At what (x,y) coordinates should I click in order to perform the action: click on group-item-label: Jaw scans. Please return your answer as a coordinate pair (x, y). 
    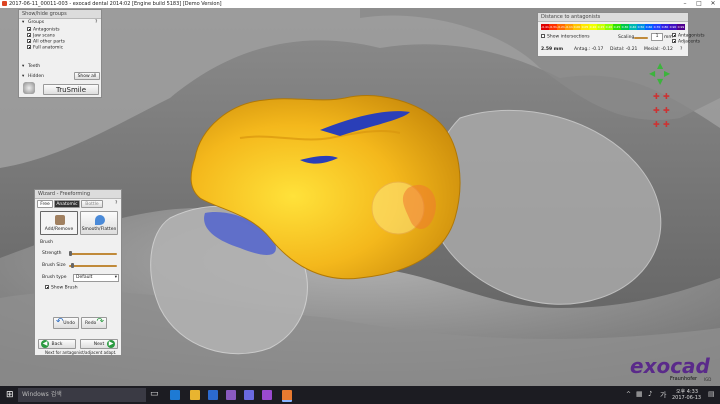
    Looking at the image, I should click on (44, 36).